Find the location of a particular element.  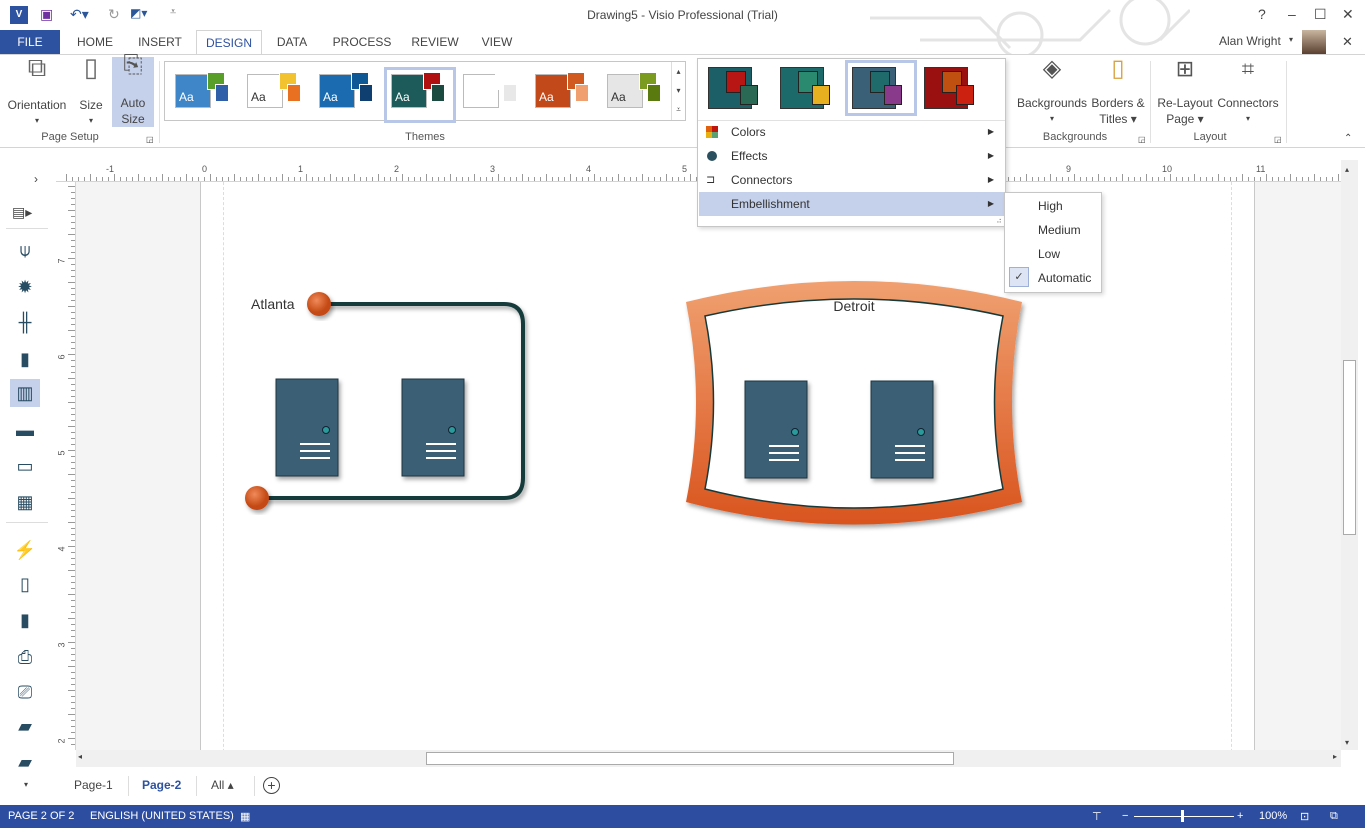

page-indicator: PAGE 2 OF 2 is located at coordinates (41, 816).